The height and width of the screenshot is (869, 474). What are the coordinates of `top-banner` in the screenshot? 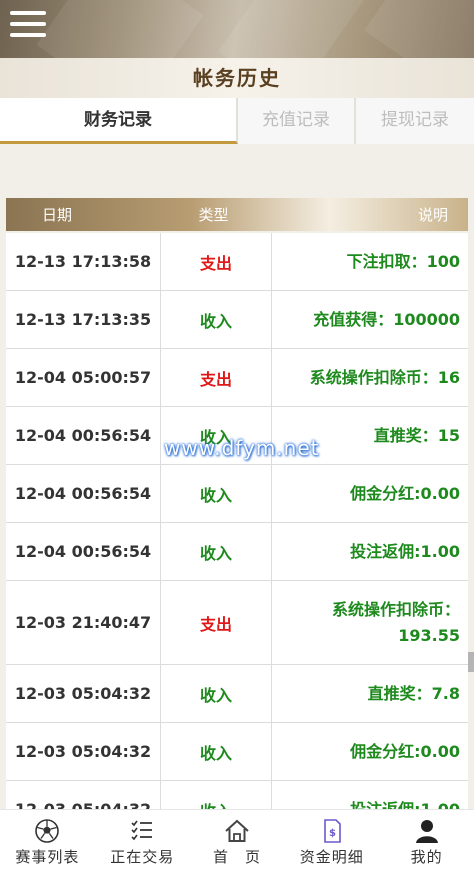 It's located at (237, 29).